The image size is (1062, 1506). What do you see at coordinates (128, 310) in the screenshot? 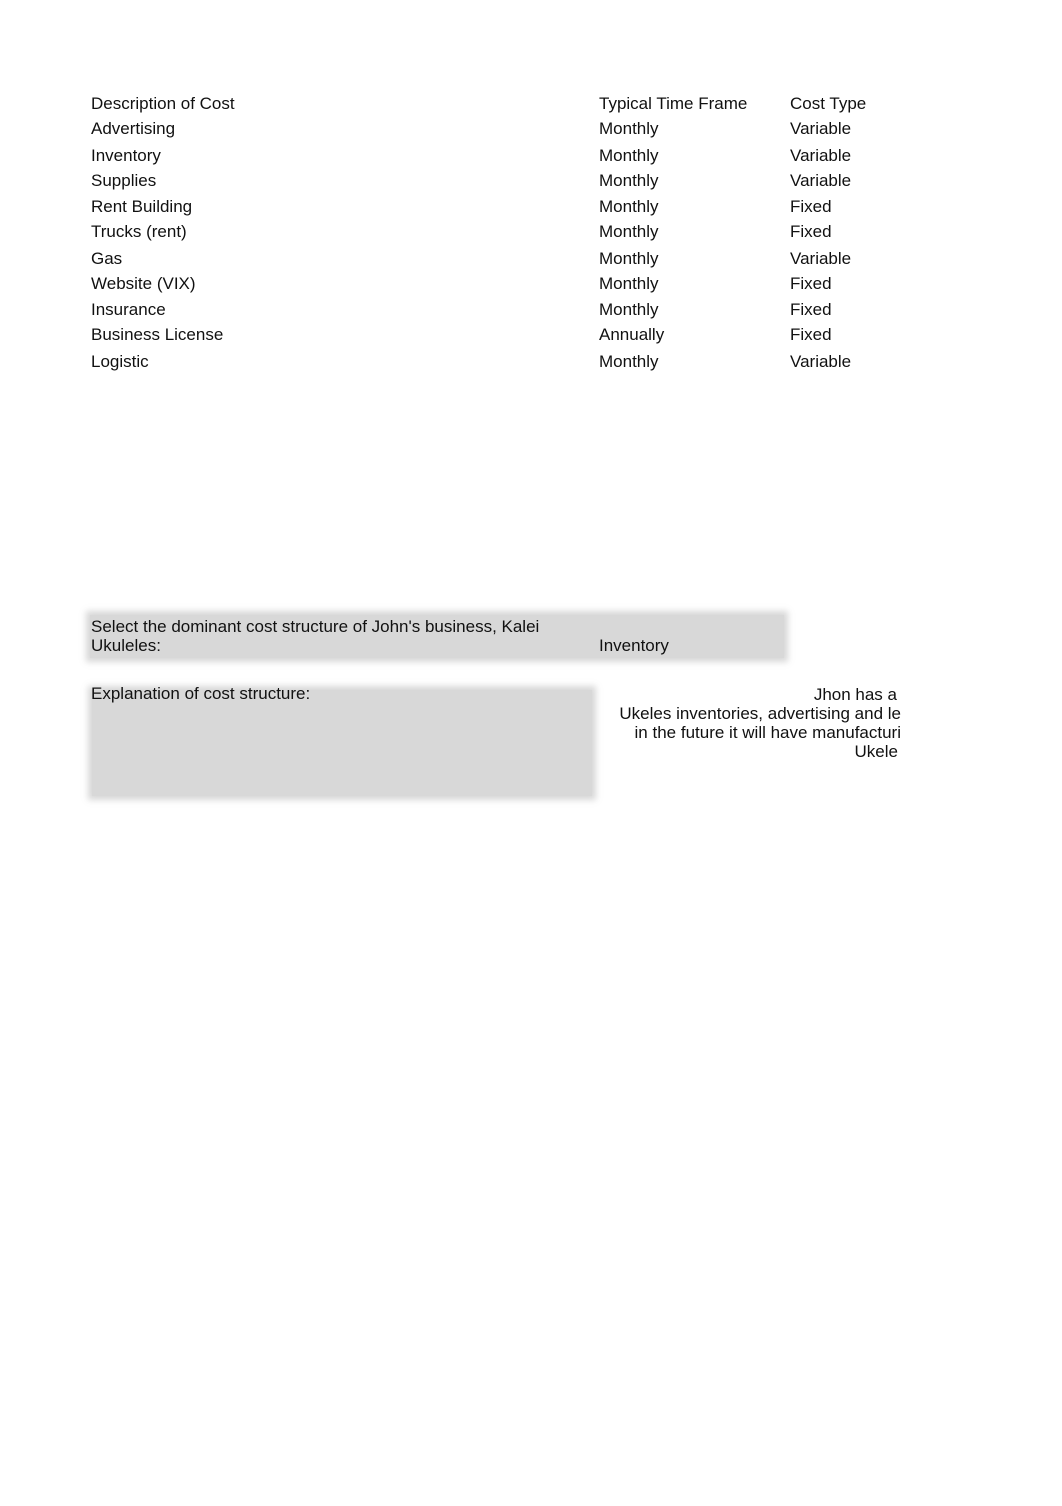
I see `cell-description: Insurance` at bounding box center [128, 310].